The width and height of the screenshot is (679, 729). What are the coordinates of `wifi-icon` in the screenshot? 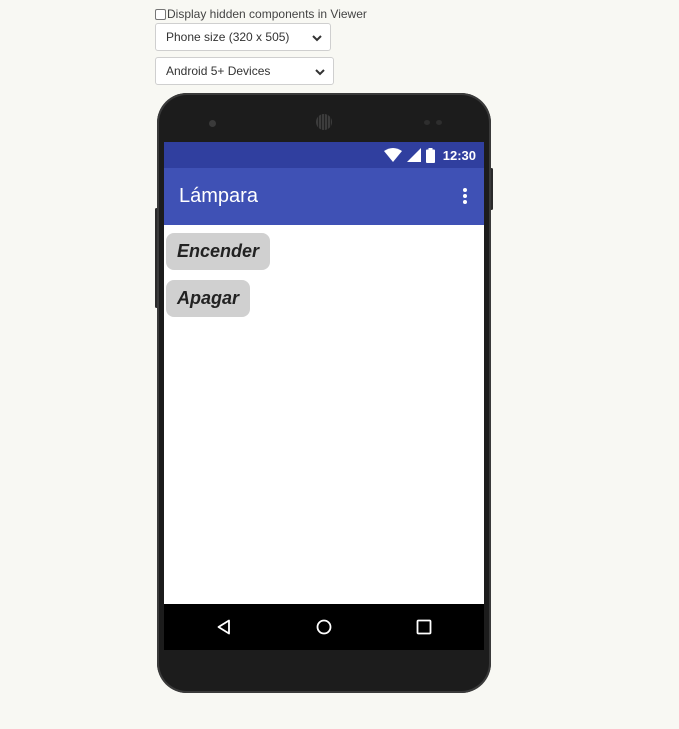 It's located at (392, 155).